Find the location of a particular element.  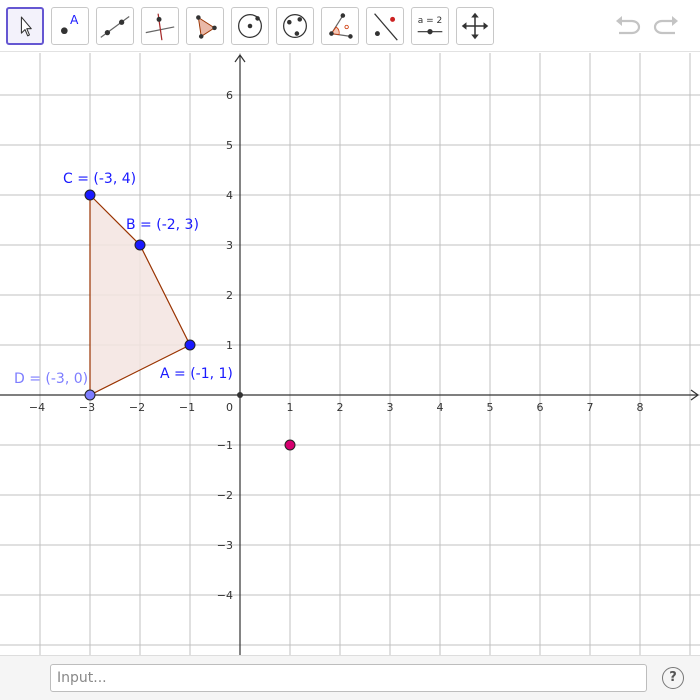

polygon-tool-button is located at coordinates (205, 26).